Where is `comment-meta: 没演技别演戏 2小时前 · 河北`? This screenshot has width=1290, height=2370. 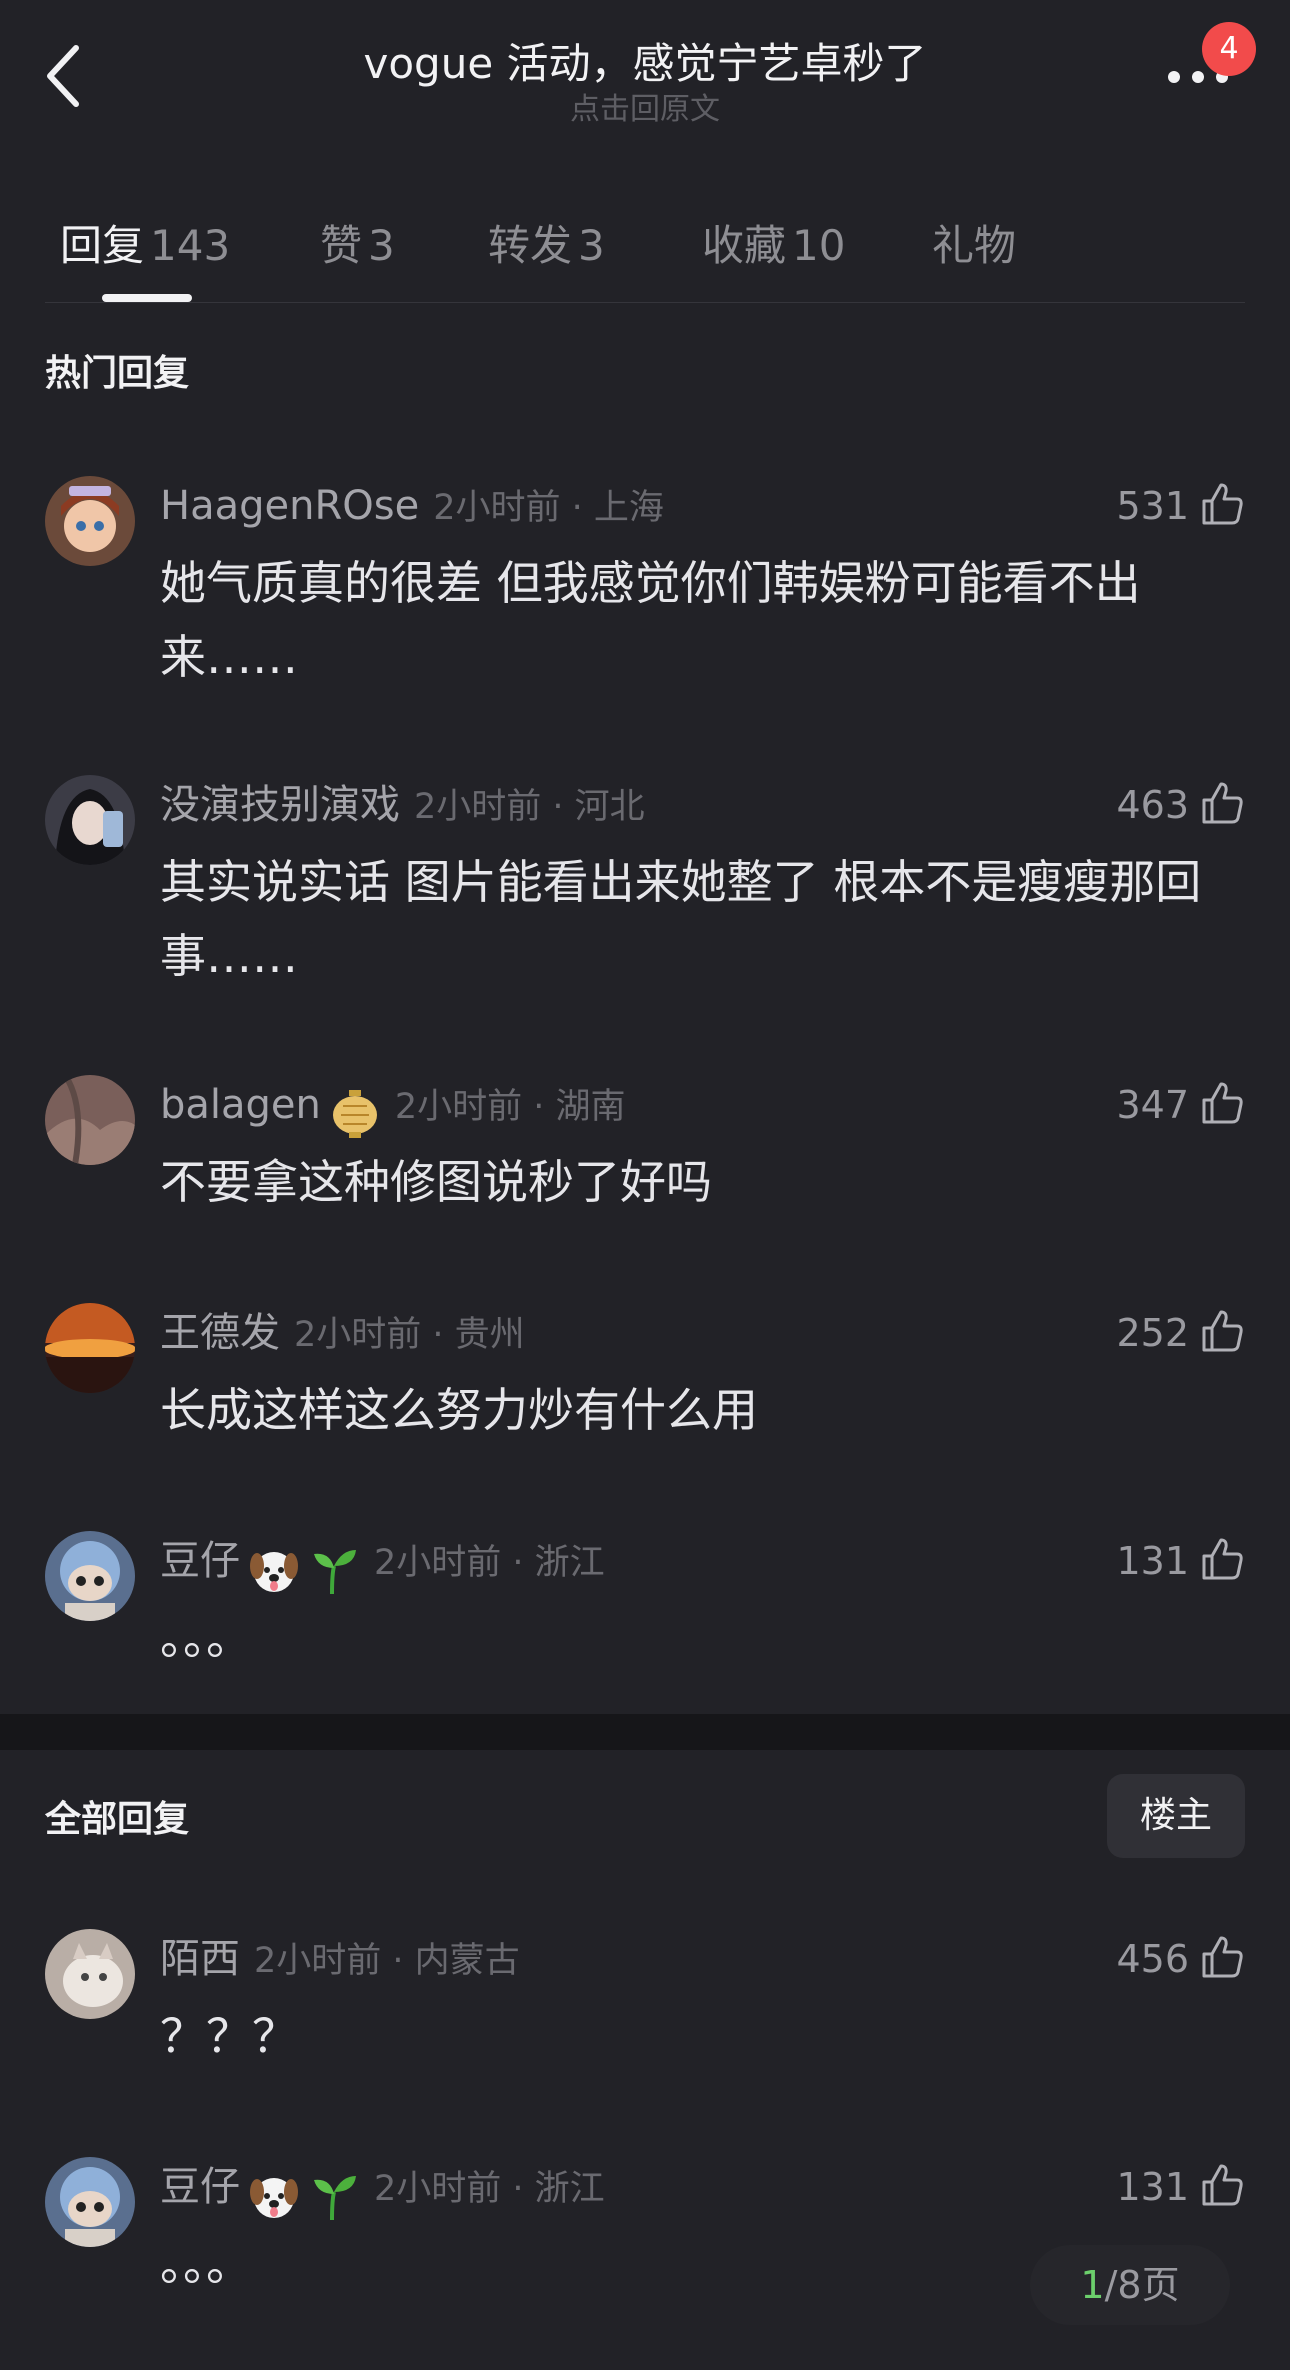
comment-meta: 没演技别演戏 2小时前 · 河北 is located at coordinates (402, 805).